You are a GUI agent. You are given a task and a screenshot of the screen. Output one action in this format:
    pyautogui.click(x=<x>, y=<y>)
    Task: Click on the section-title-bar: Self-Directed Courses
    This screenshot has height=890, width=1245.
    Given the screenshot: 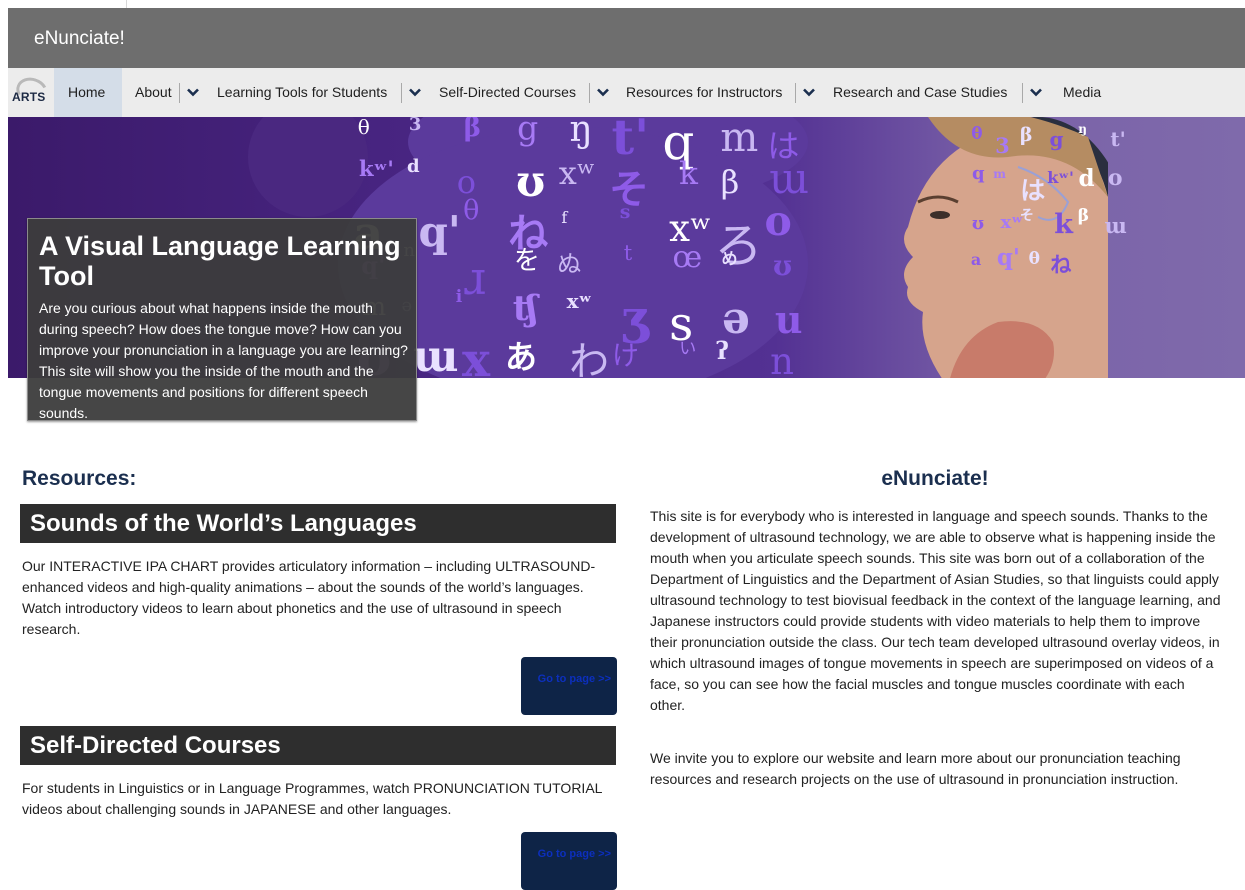 What is the action you would take?
    pyautogui.click(x=318, y=745)
    